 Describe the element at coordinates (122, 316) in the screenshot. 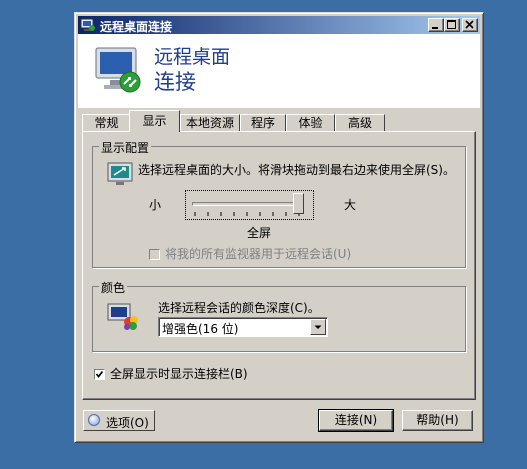

I see `color-palette-icon` at that location.